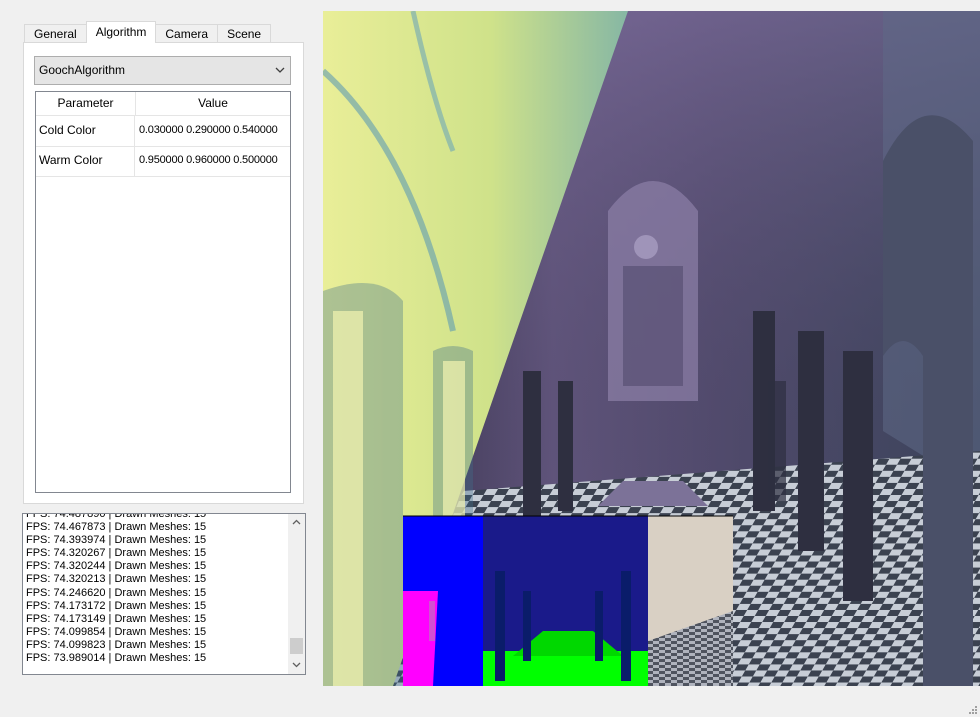 The image size is (980, 717). I want to click on table-header: Parameter Value, so click(163, 104).